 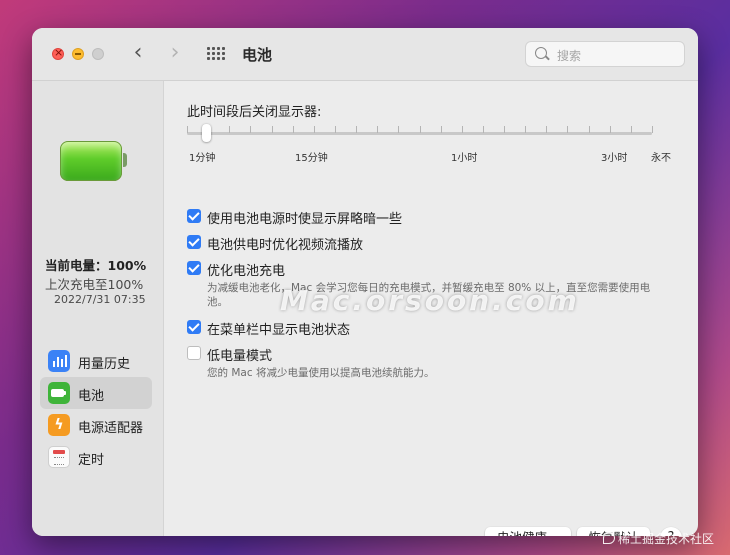 I want to click on option-label: 优化电池充电, so click(x=246, y=271).